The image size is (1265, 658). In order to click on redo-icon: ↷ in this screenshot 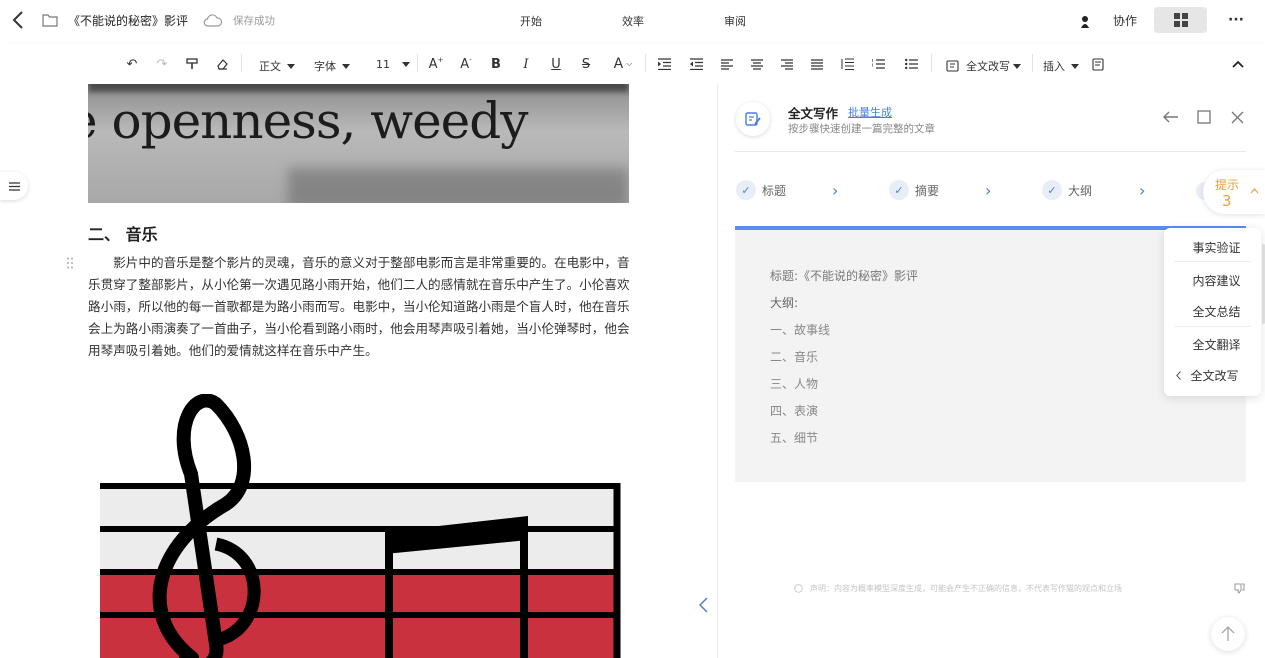, I will do `click(162, 64)`.